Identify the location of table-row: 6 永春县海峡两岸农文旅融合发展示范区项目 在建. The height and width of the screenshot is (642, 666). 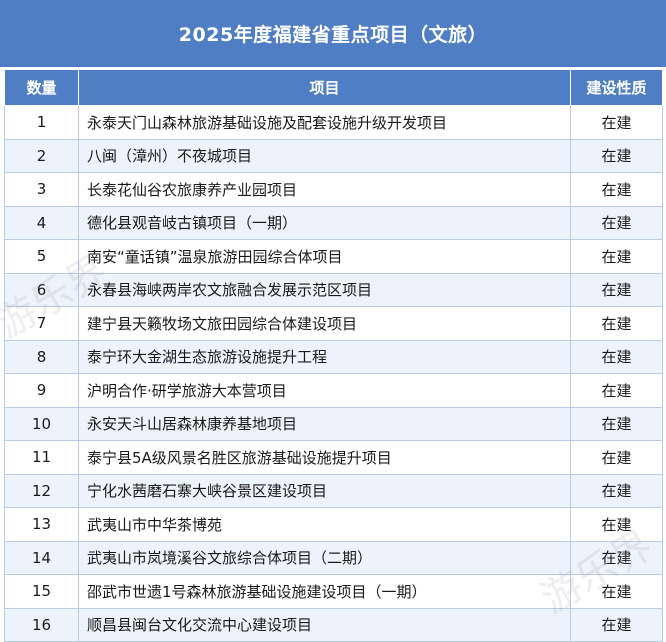
(333, 289).